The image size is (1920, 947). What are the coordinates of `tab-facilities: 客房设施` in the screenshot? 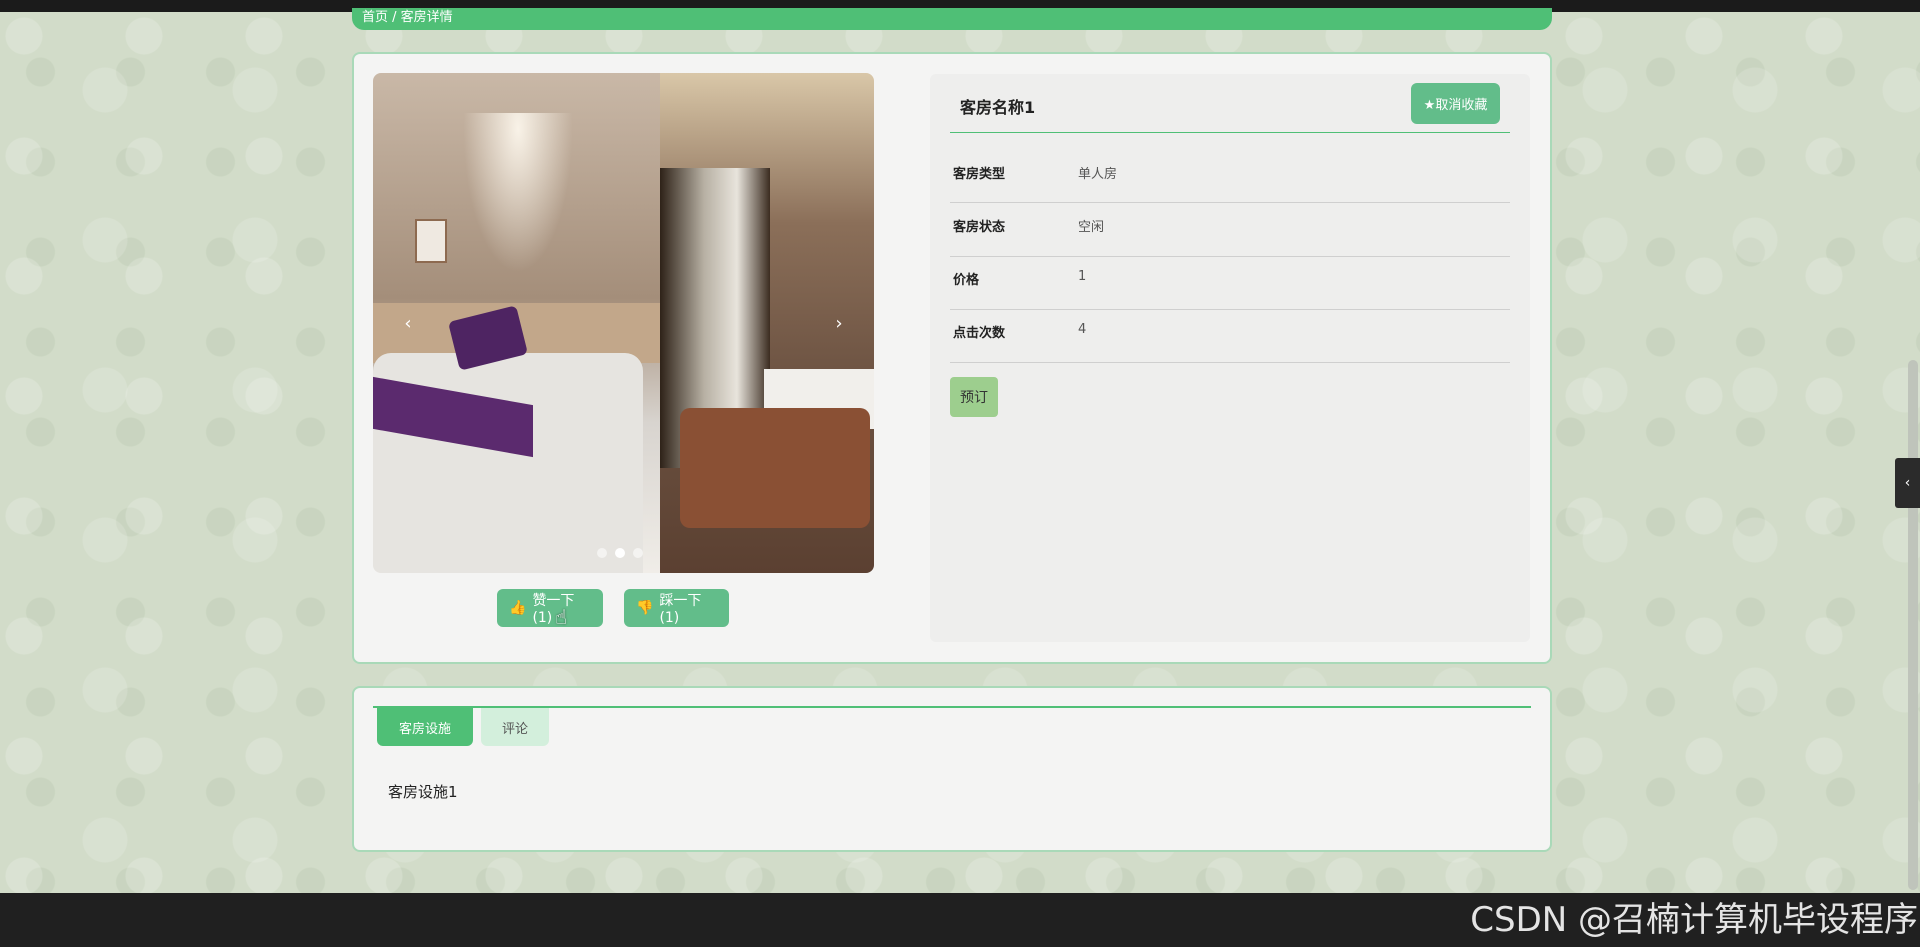 It's located at (425, 727).